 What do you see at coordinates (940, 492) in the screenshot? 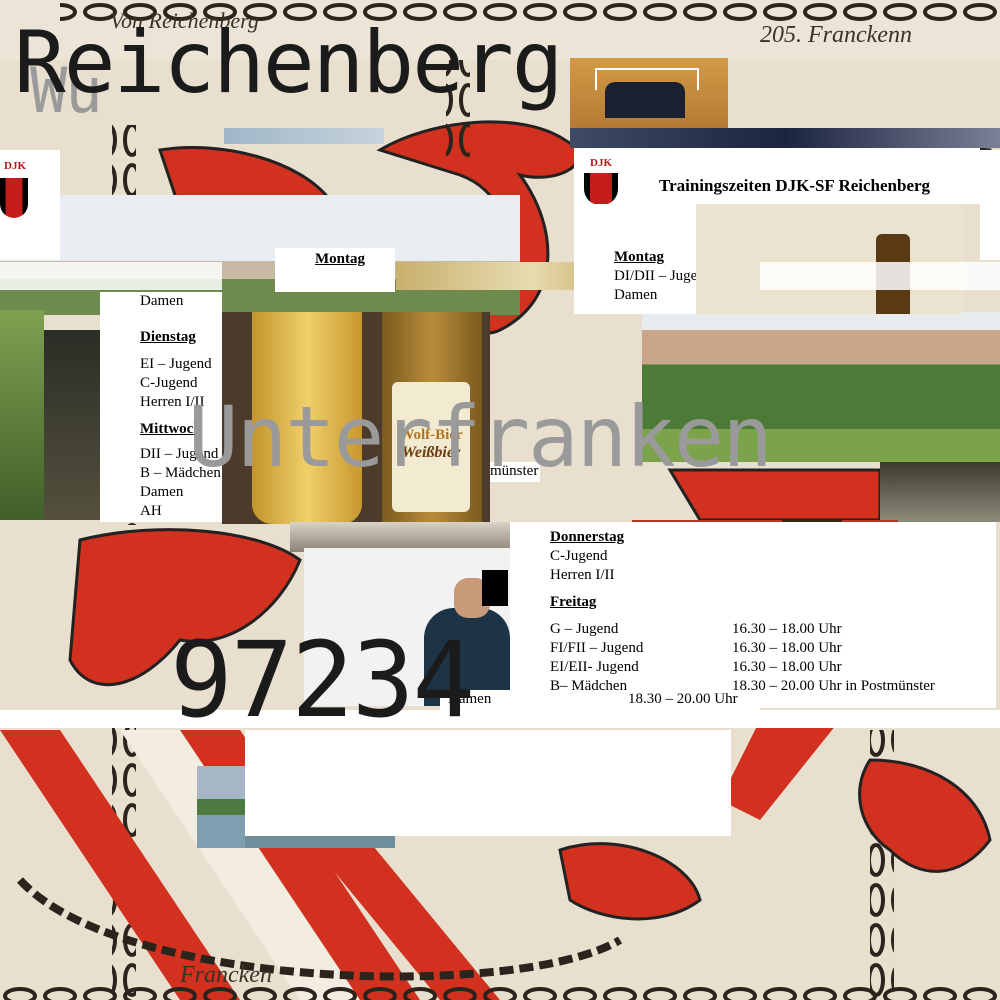
I see `terrace-photo-right` at bounding box center [940, 492].